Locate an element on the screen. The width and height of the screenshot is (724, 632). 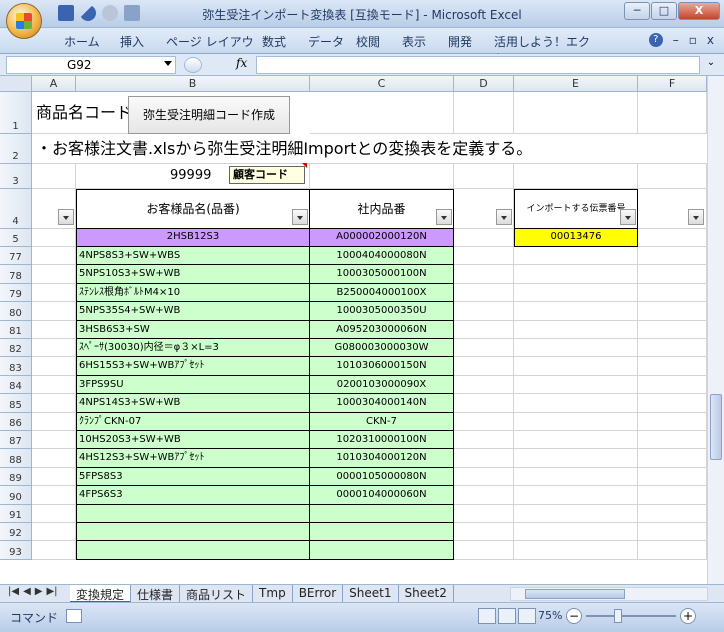
formula-input is located at coordinates (478, 65).